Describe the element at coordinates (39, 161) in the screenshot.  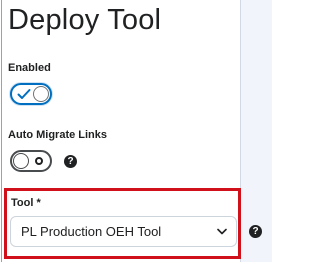
I see `ring-icon` at that location.